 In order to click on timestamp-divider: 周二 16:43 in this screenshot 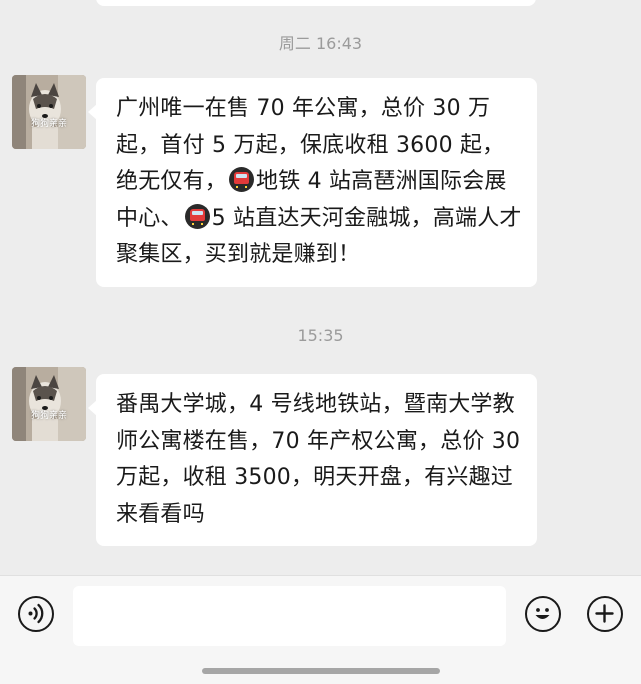, I will do `click(320, 43)`.